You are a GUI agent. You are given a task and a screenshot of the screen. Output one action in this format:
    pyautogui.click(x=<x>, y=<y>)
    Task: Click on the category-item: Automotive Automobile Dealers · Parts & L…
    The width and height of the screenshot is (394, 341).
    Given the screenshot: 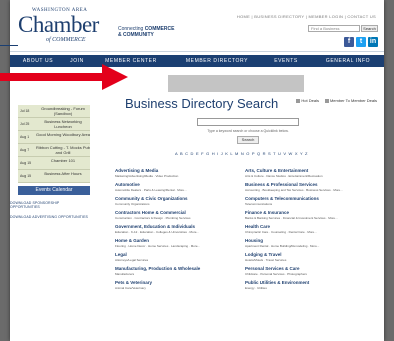 What is the action you would take?
    pyautogui.click(x=180, y=187)
    